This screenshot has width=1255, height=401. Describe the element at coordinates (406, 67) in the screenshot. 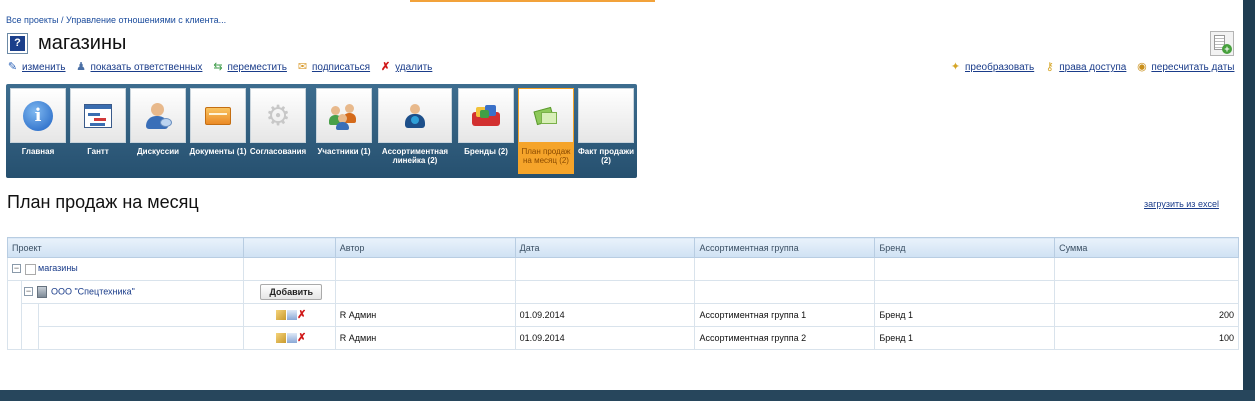

I see `delete-action: ✗ удалить` at that location.